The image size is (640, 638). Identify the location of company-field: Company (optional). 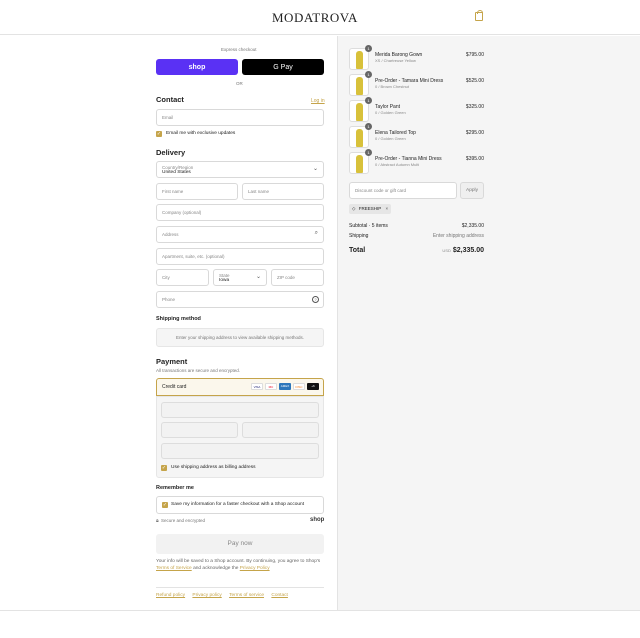
(240, 212).